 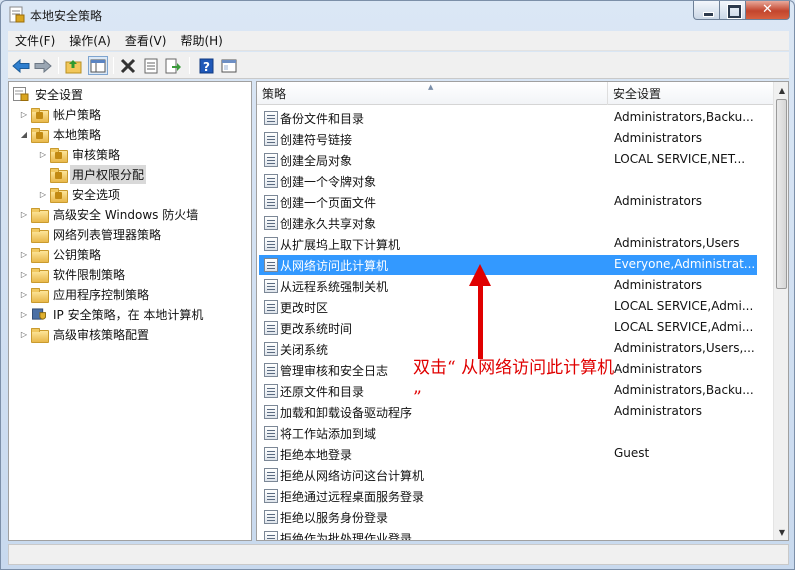 I want to click on policy-name: 创建符号链接, so click(x=316, y=140).